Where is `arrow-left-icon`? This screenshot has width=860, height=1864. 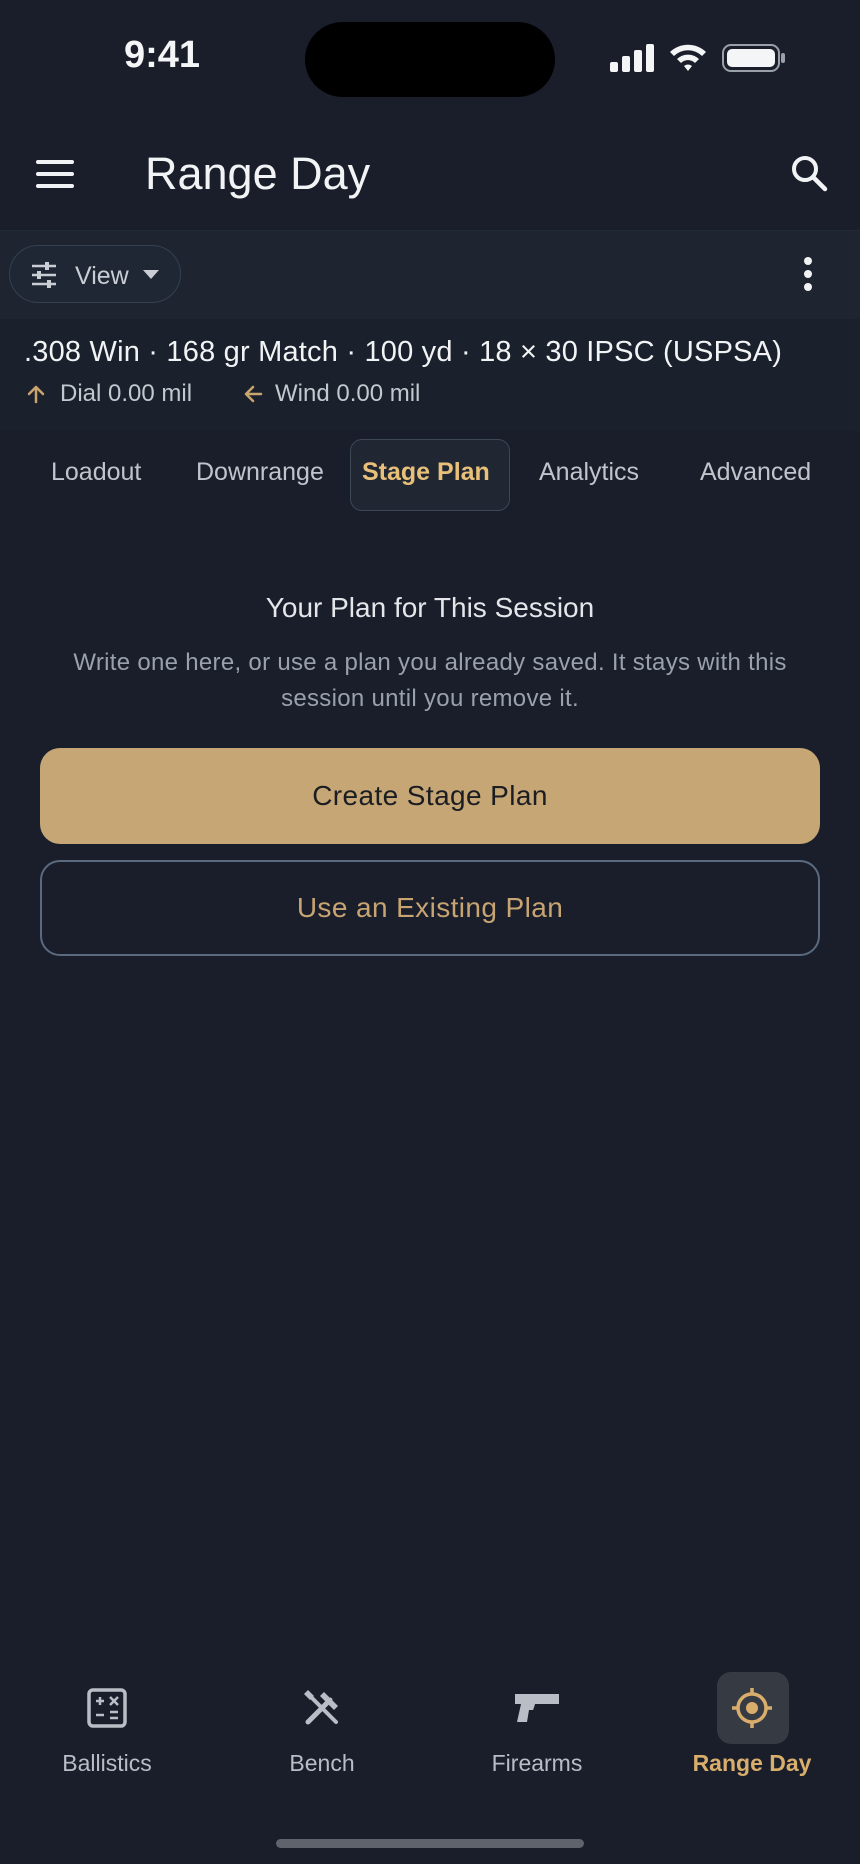 arrow-left-icon is located at coordinates (253, 394).